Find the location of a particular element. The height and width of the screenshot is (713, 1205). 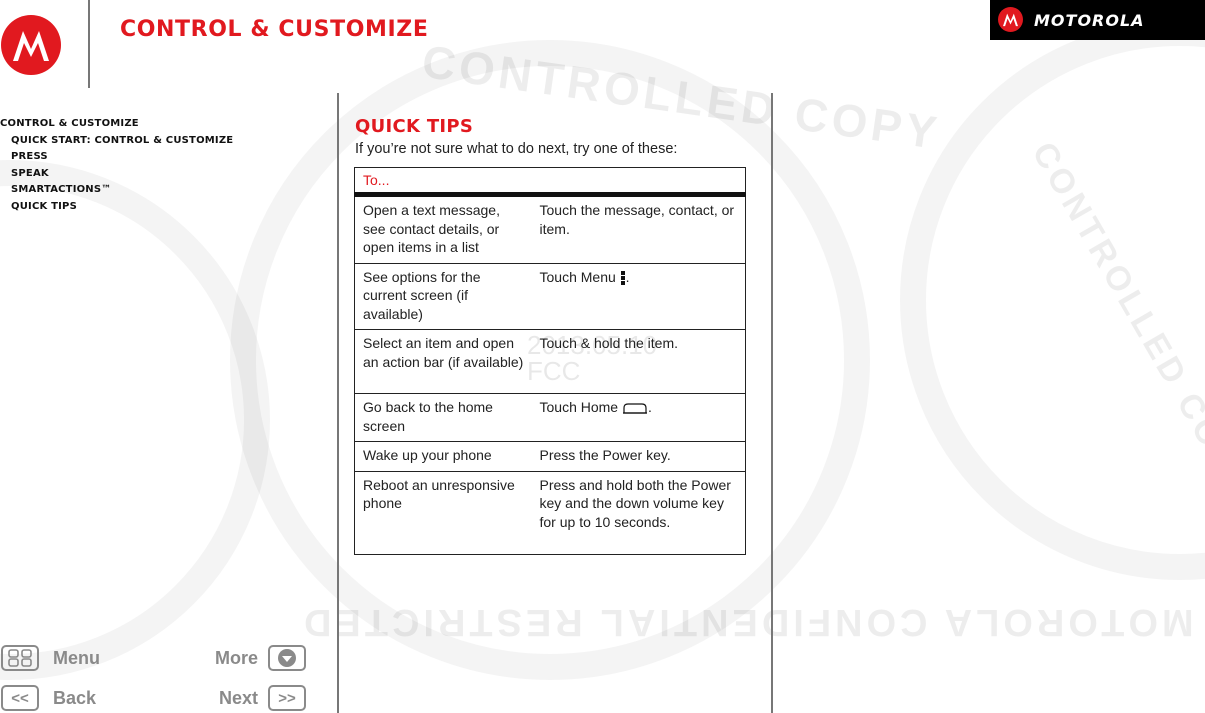

motorola-logo is located at coordinates (31, 45).